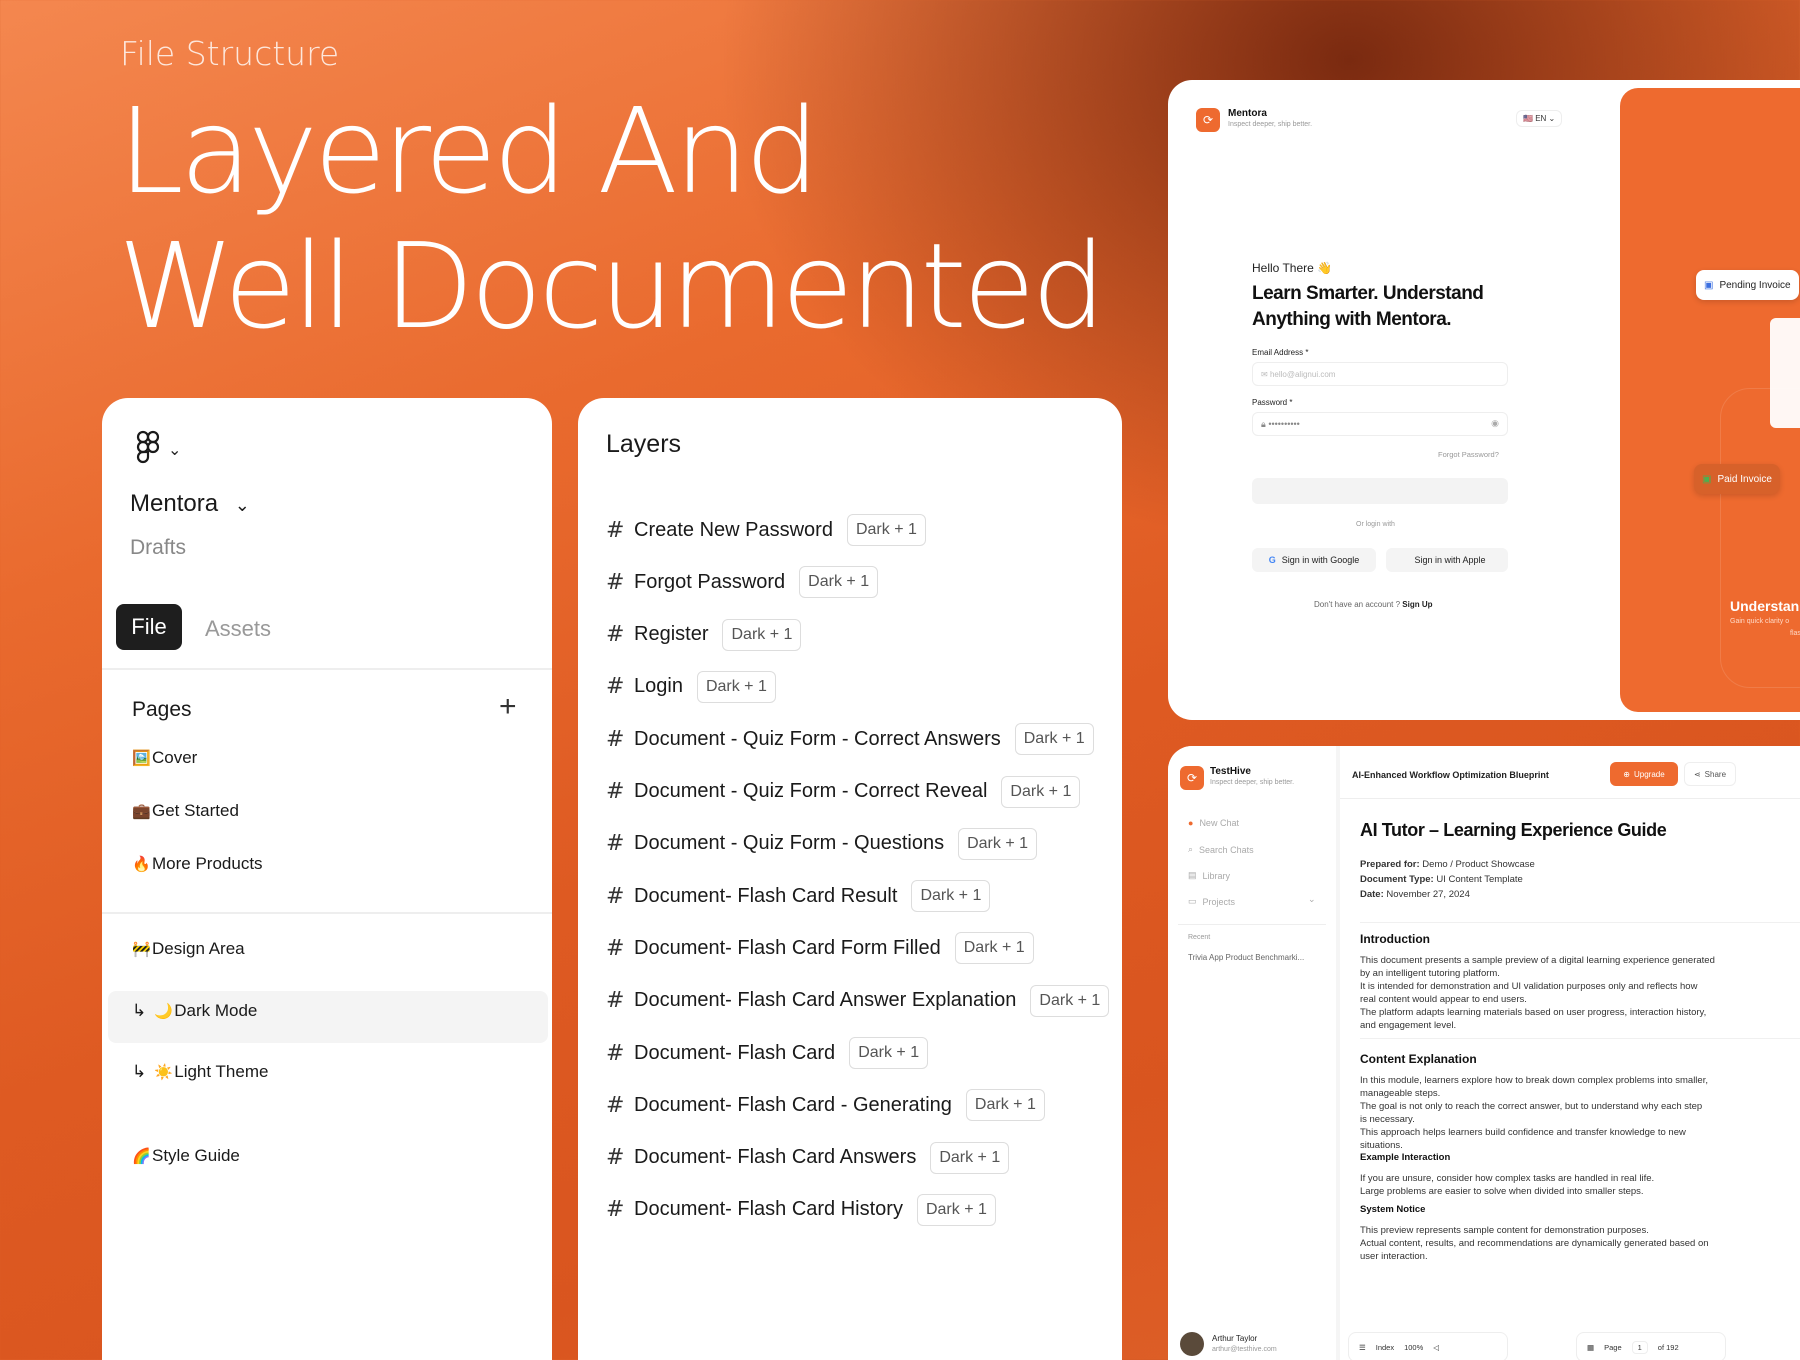 This screenshot has height=1360, width=1800. I want to click on body-line: and engagement level., so click(1408, 1025).